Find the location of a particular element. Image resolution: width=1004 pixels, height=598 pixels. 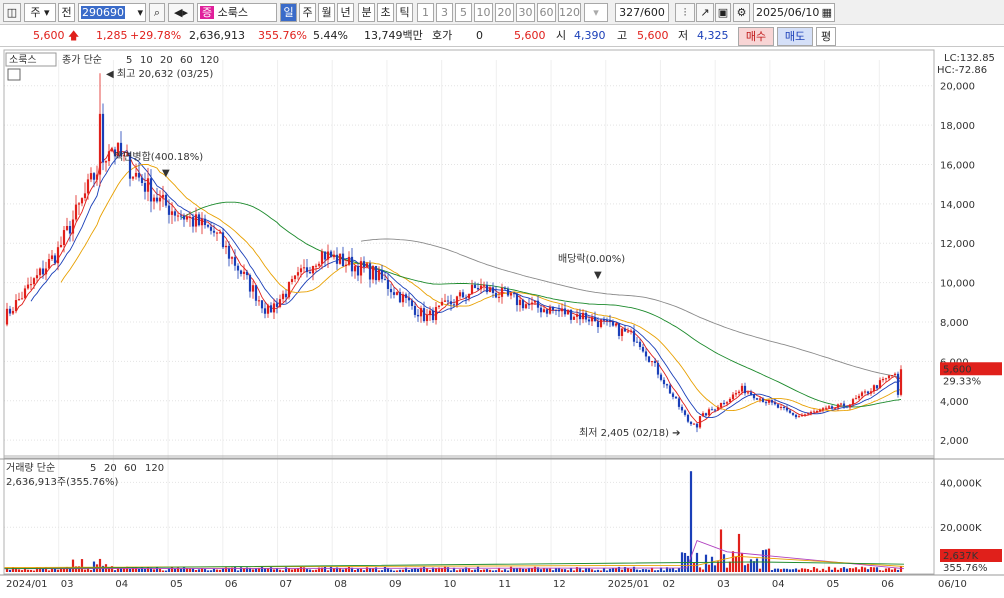

candle-type-icon: ⫶ is located at coordinates (685, 12).